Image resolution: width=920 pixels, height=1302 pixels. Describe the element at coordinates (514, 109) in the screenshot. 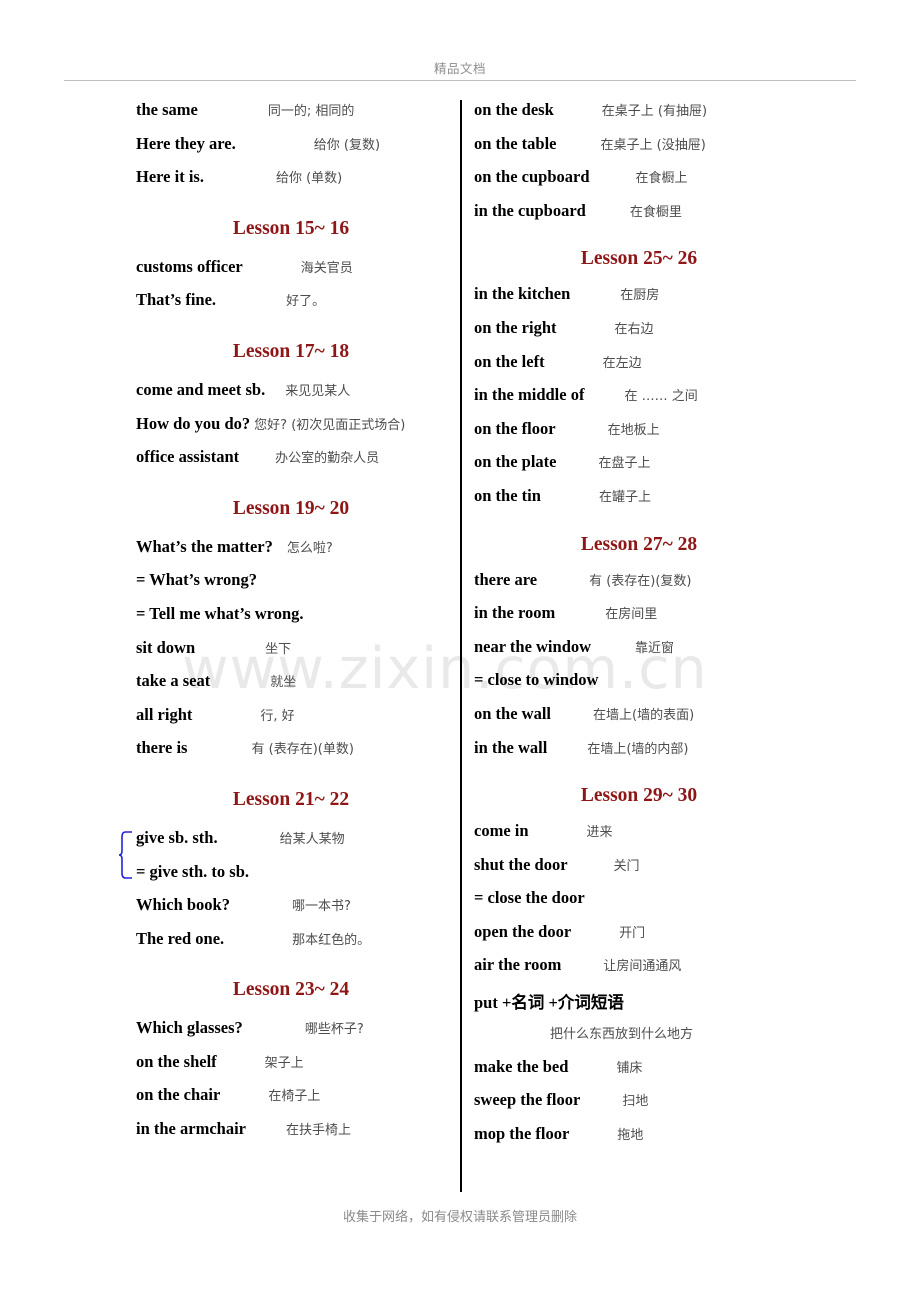

I see `vocab-english: on the desk` at that location.